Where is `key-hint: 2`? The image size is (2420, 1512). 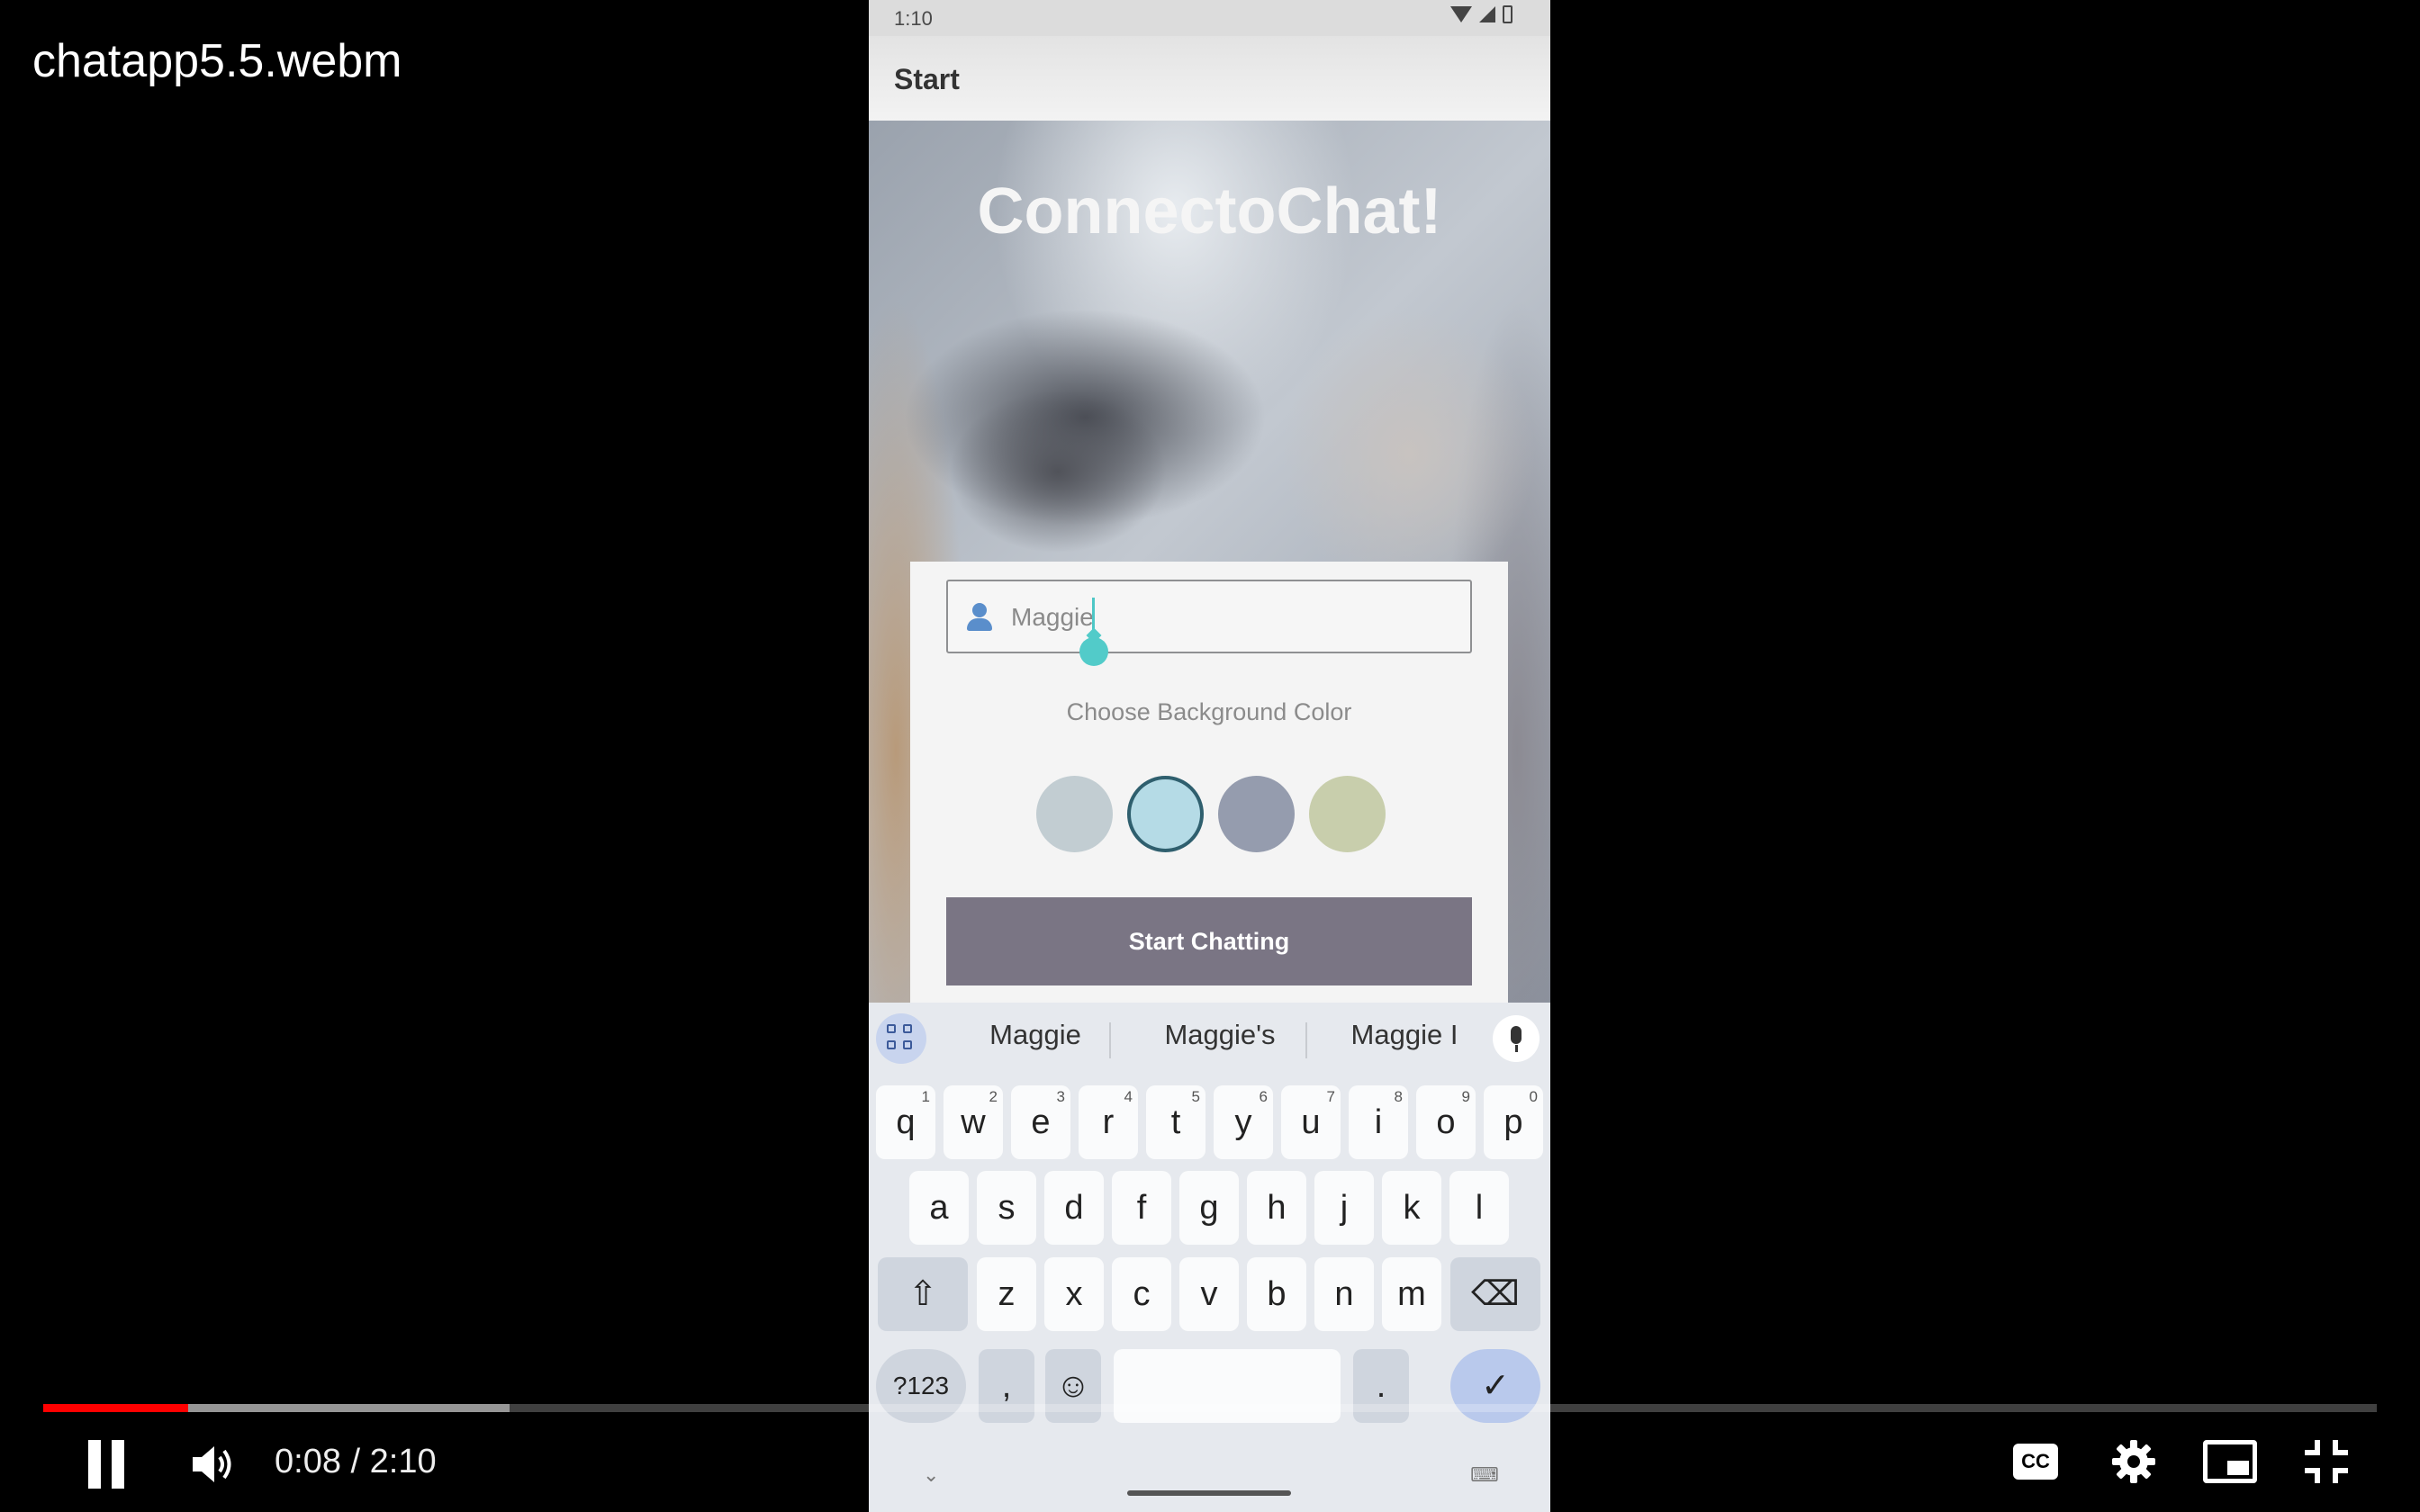 key-hint: 2 is located at coordinates (993, 1097).